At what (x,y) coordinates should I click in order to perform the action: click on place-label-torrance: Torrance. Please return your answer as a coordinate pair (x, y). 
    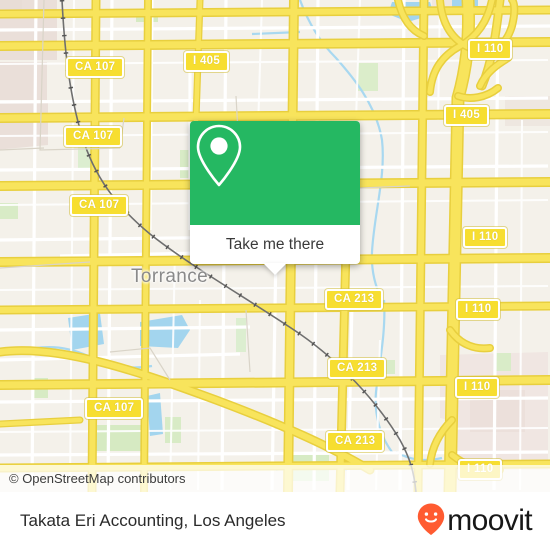
    Looking at the image, I should click on (170, 276).